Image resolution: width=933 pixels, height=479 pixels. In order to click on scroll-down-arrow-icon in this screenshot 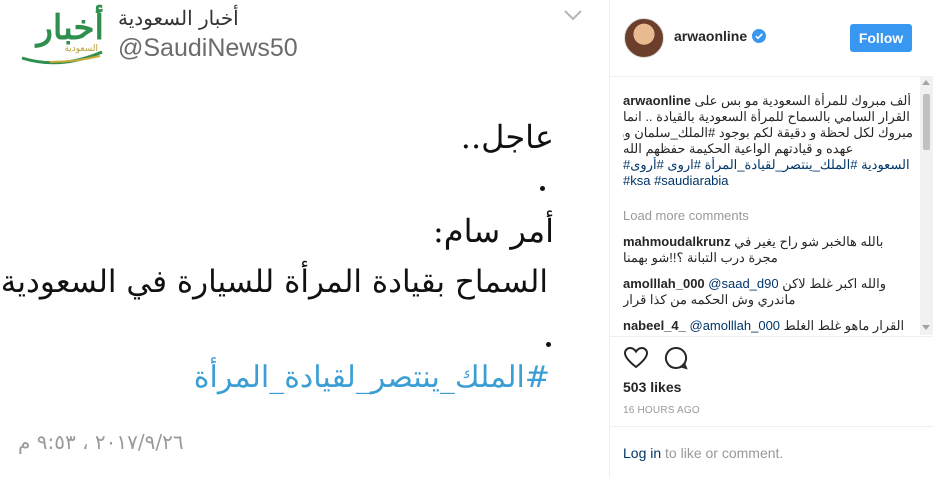, I will do `click(926, 327)`.